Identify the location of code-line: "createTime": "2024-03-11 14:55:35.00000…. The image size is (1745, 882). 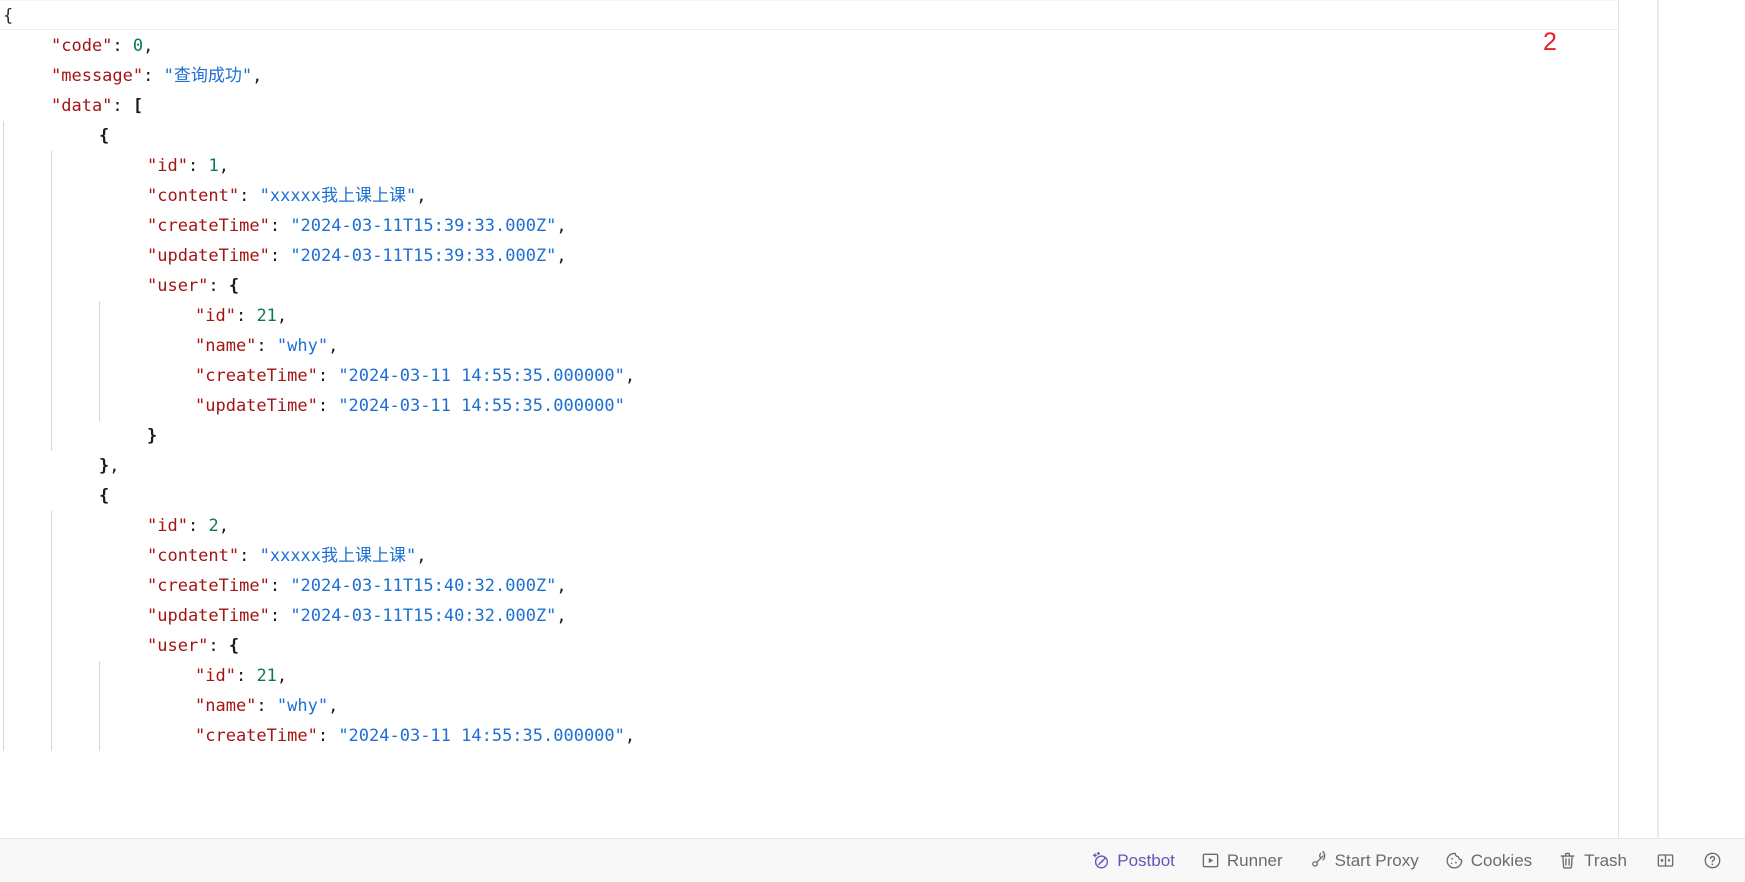
(809, 736).